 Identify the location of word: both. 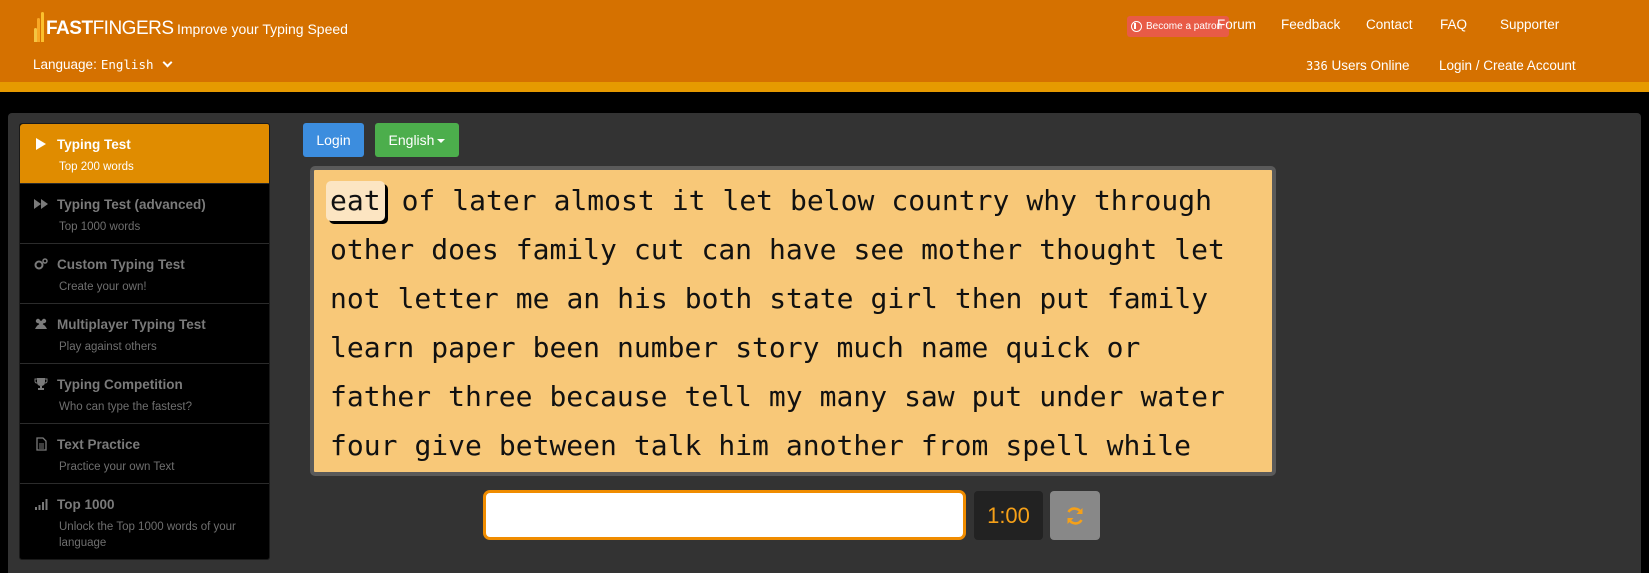
(718, 298).